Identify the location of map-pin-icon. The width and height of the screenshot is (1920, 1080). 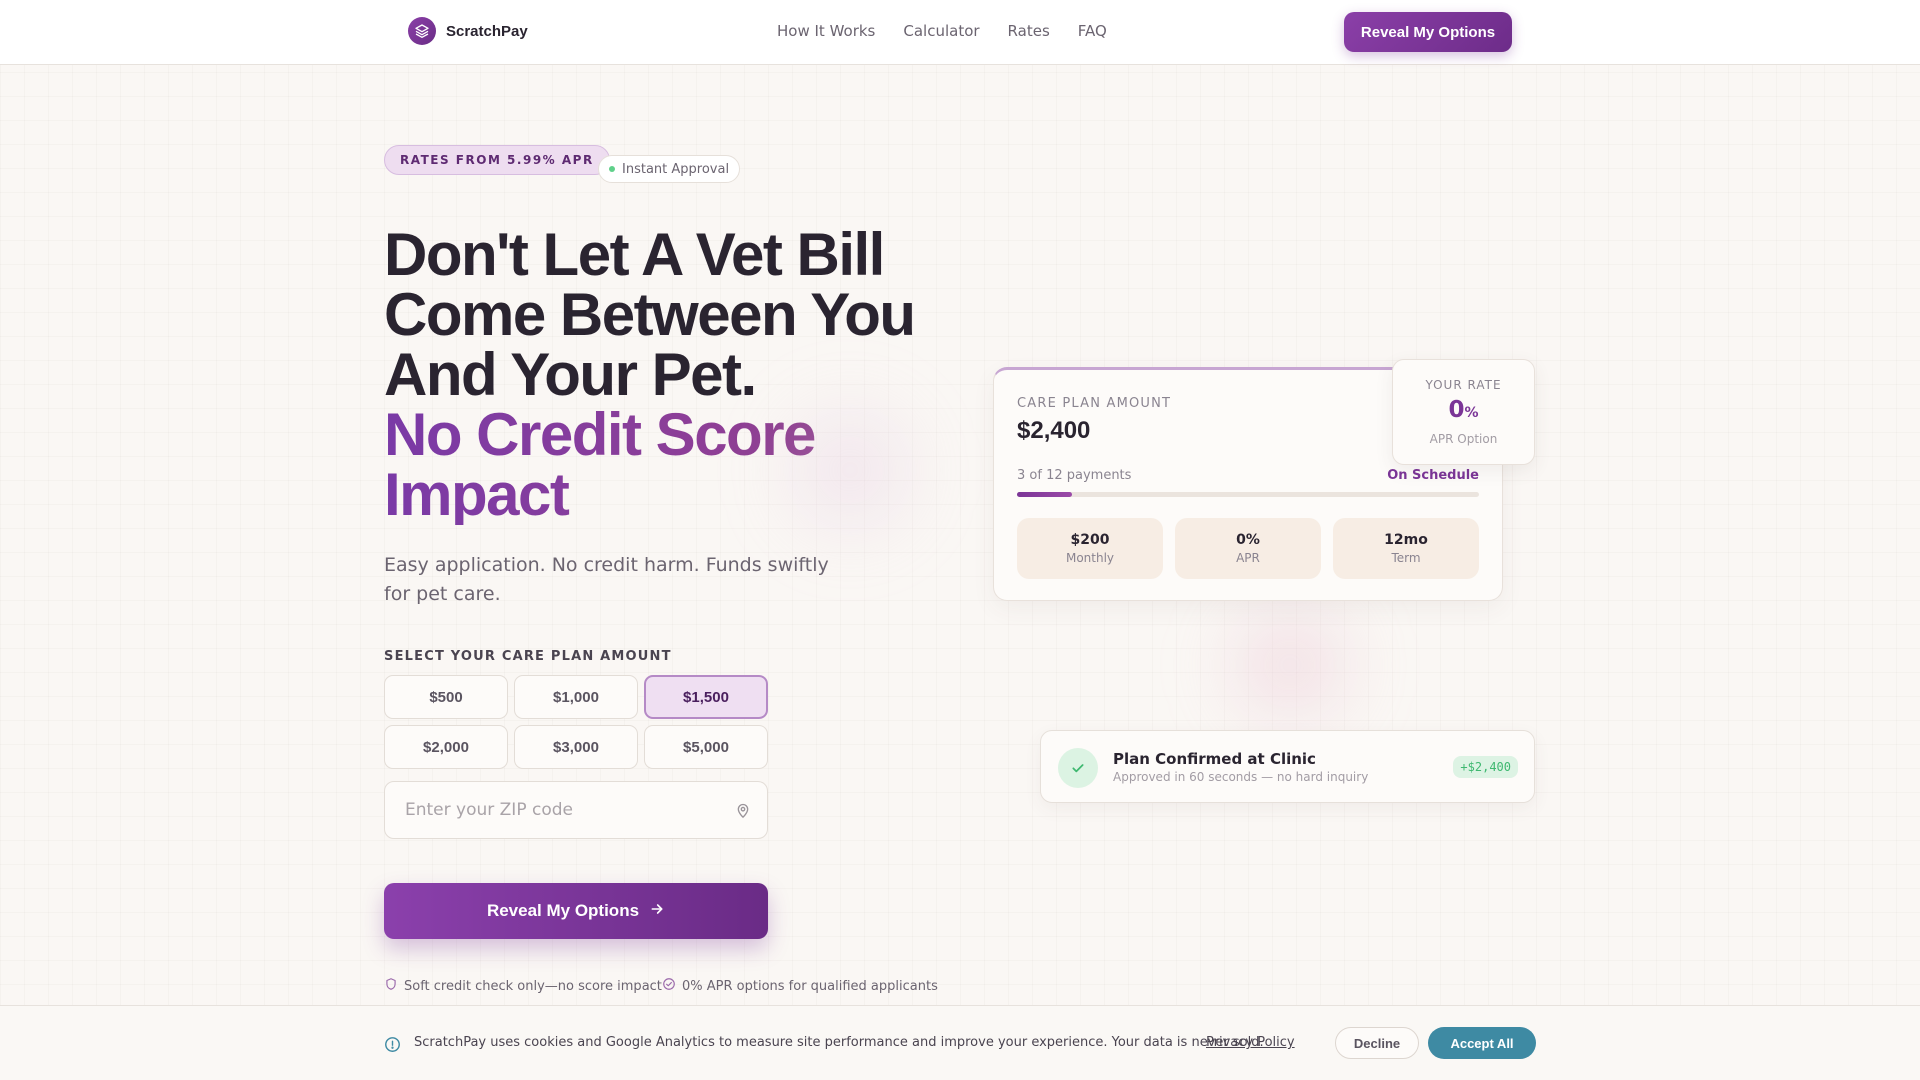
(743, 812).